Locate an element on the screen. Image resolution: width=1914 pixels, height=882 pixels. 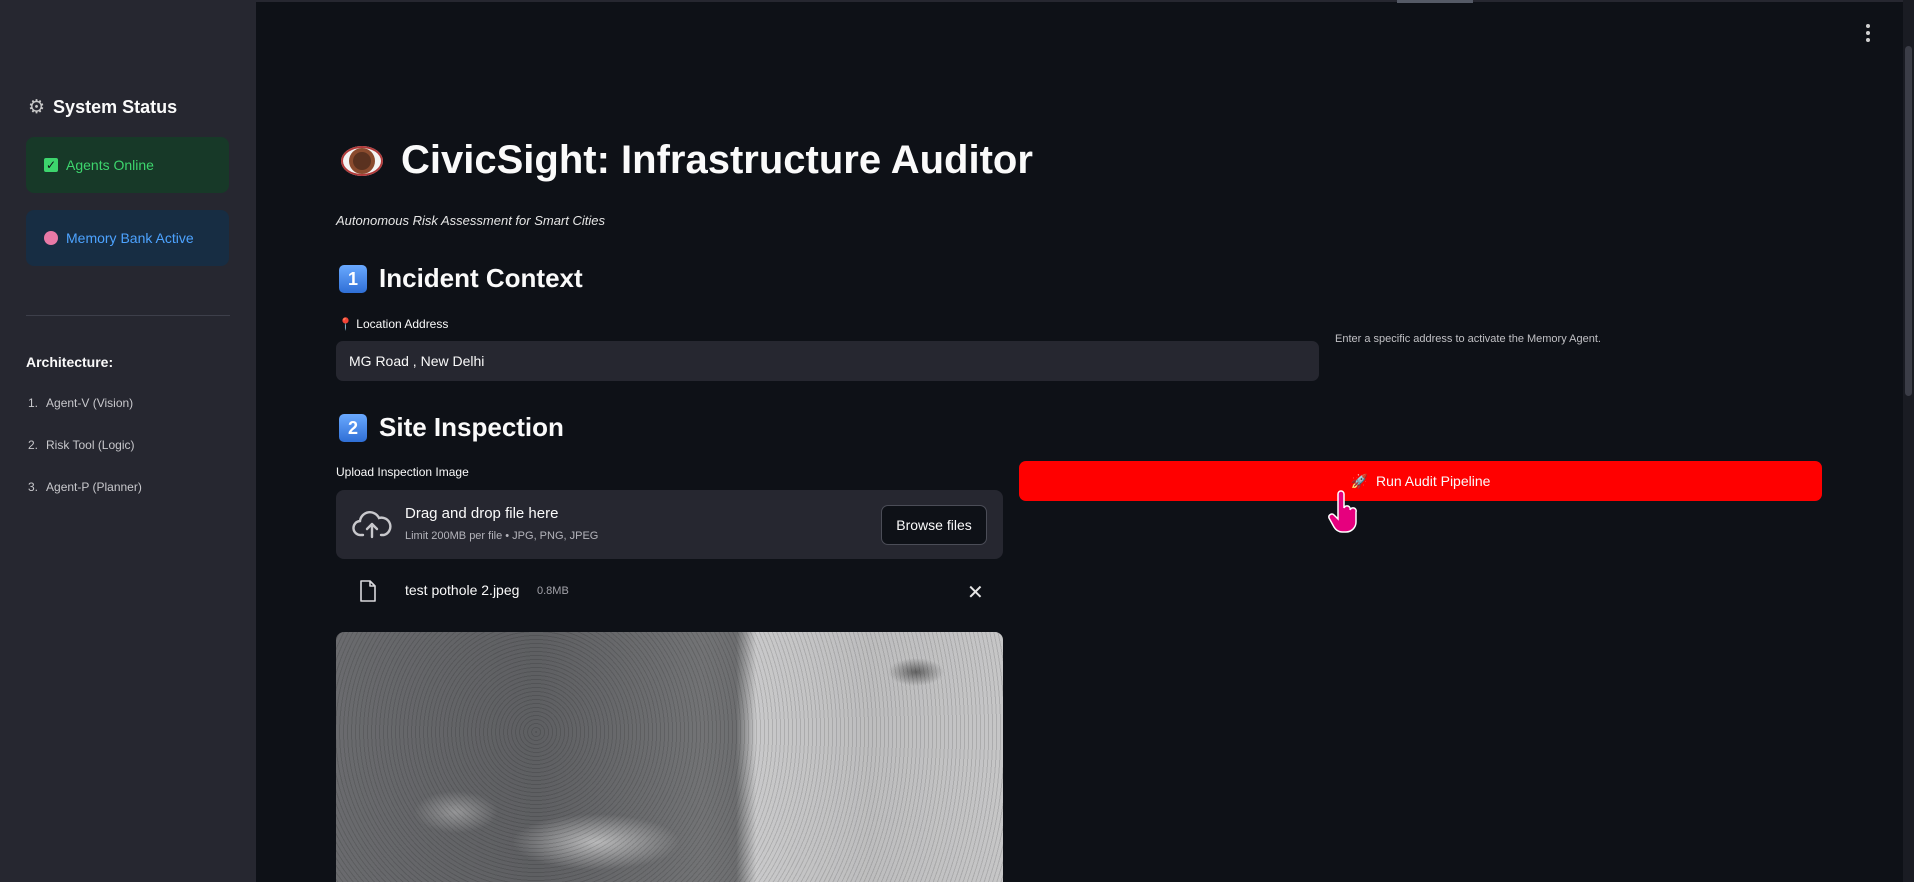
architecture-item-num: 2. is located at coordinates (33, 445).